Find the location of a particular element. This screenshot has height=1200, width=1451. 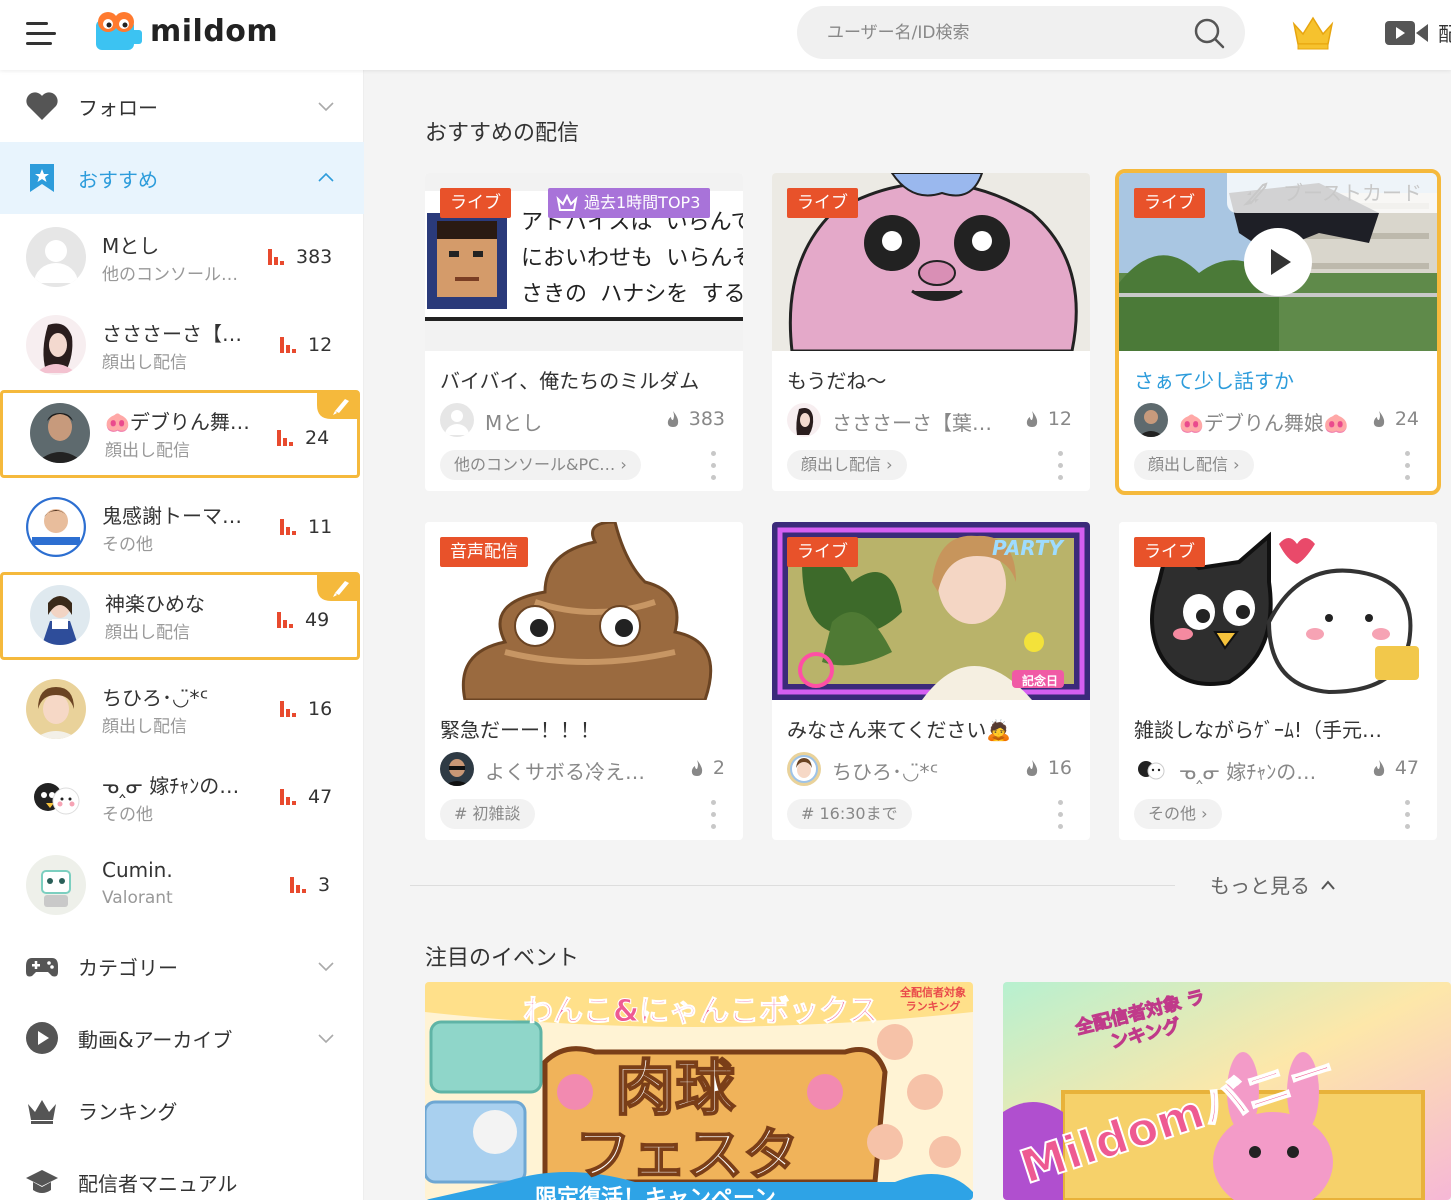

popularity: 47 is located at coordinates (1395, 768).